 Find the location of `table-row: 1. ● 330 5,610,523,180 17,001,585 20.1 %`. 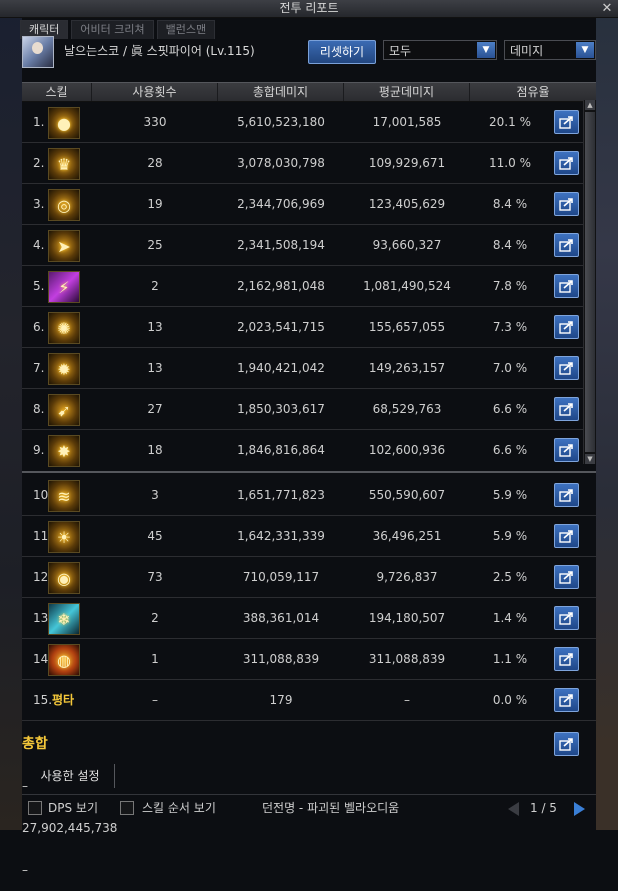

table-row: 1. ● 330 5,610,523,180 17,001,585 20.1 % is located at coordinates (309, 122).